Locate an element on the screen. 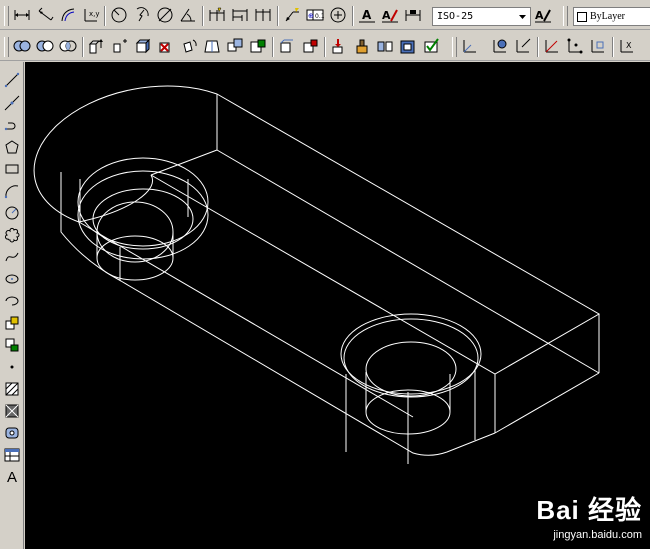  construction-line-icon is located at coordinates (12, 103).